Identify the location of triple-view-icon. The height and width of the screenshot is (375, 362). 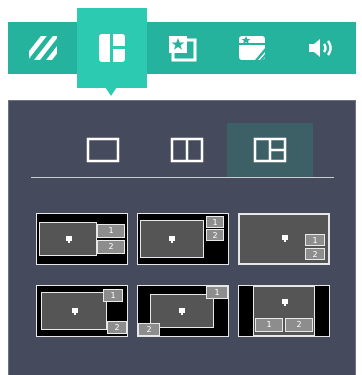
(270, 150).